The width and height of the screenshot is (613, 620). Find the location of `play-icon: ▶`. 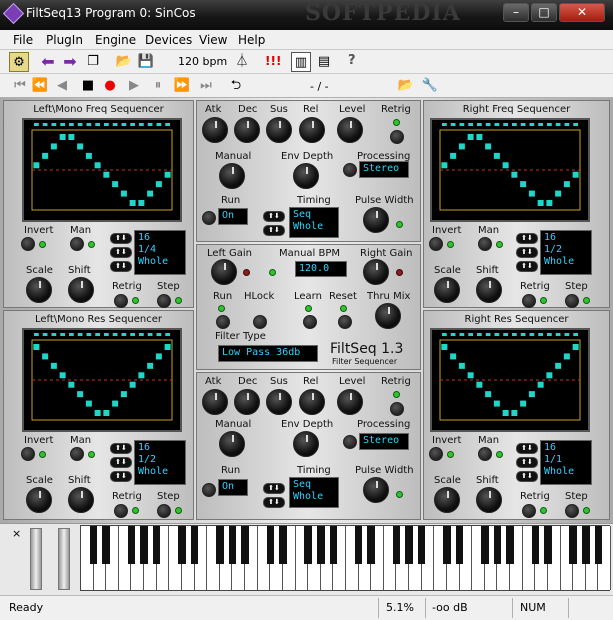

play-icon: ▶ is located at coordinates (134, 86).